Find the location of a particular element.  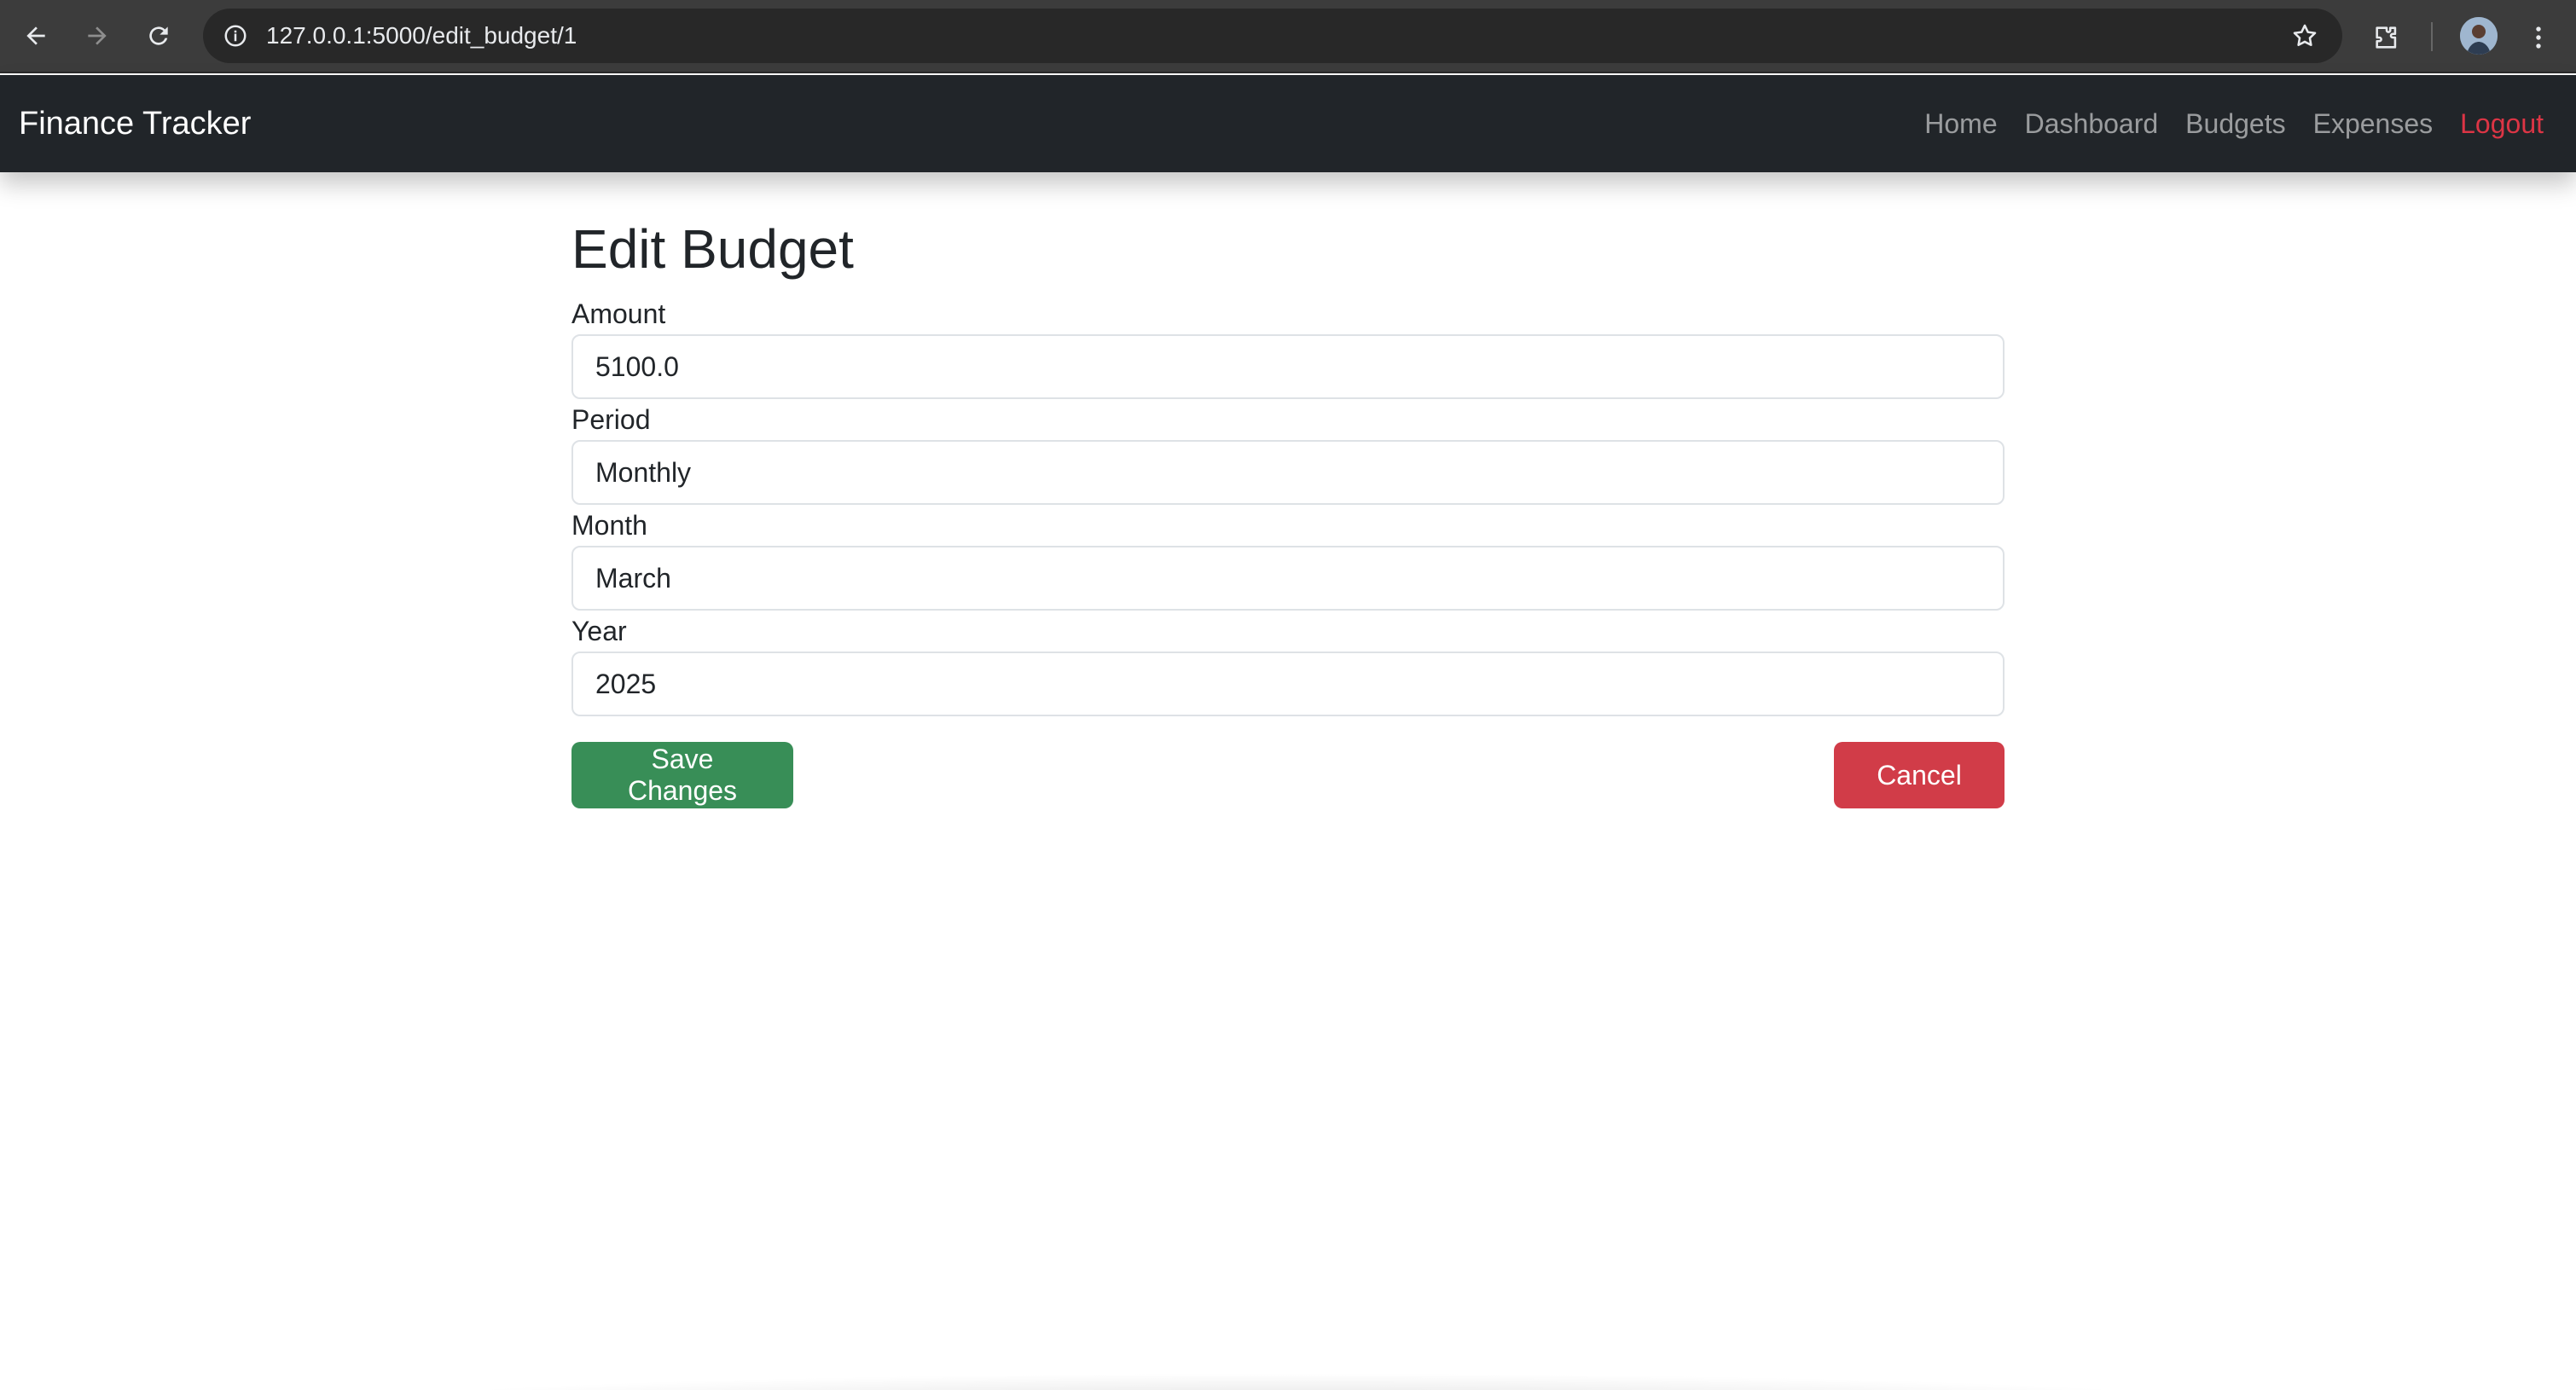

brand-link: Finance Tracker is located at coordinates (135, 123).